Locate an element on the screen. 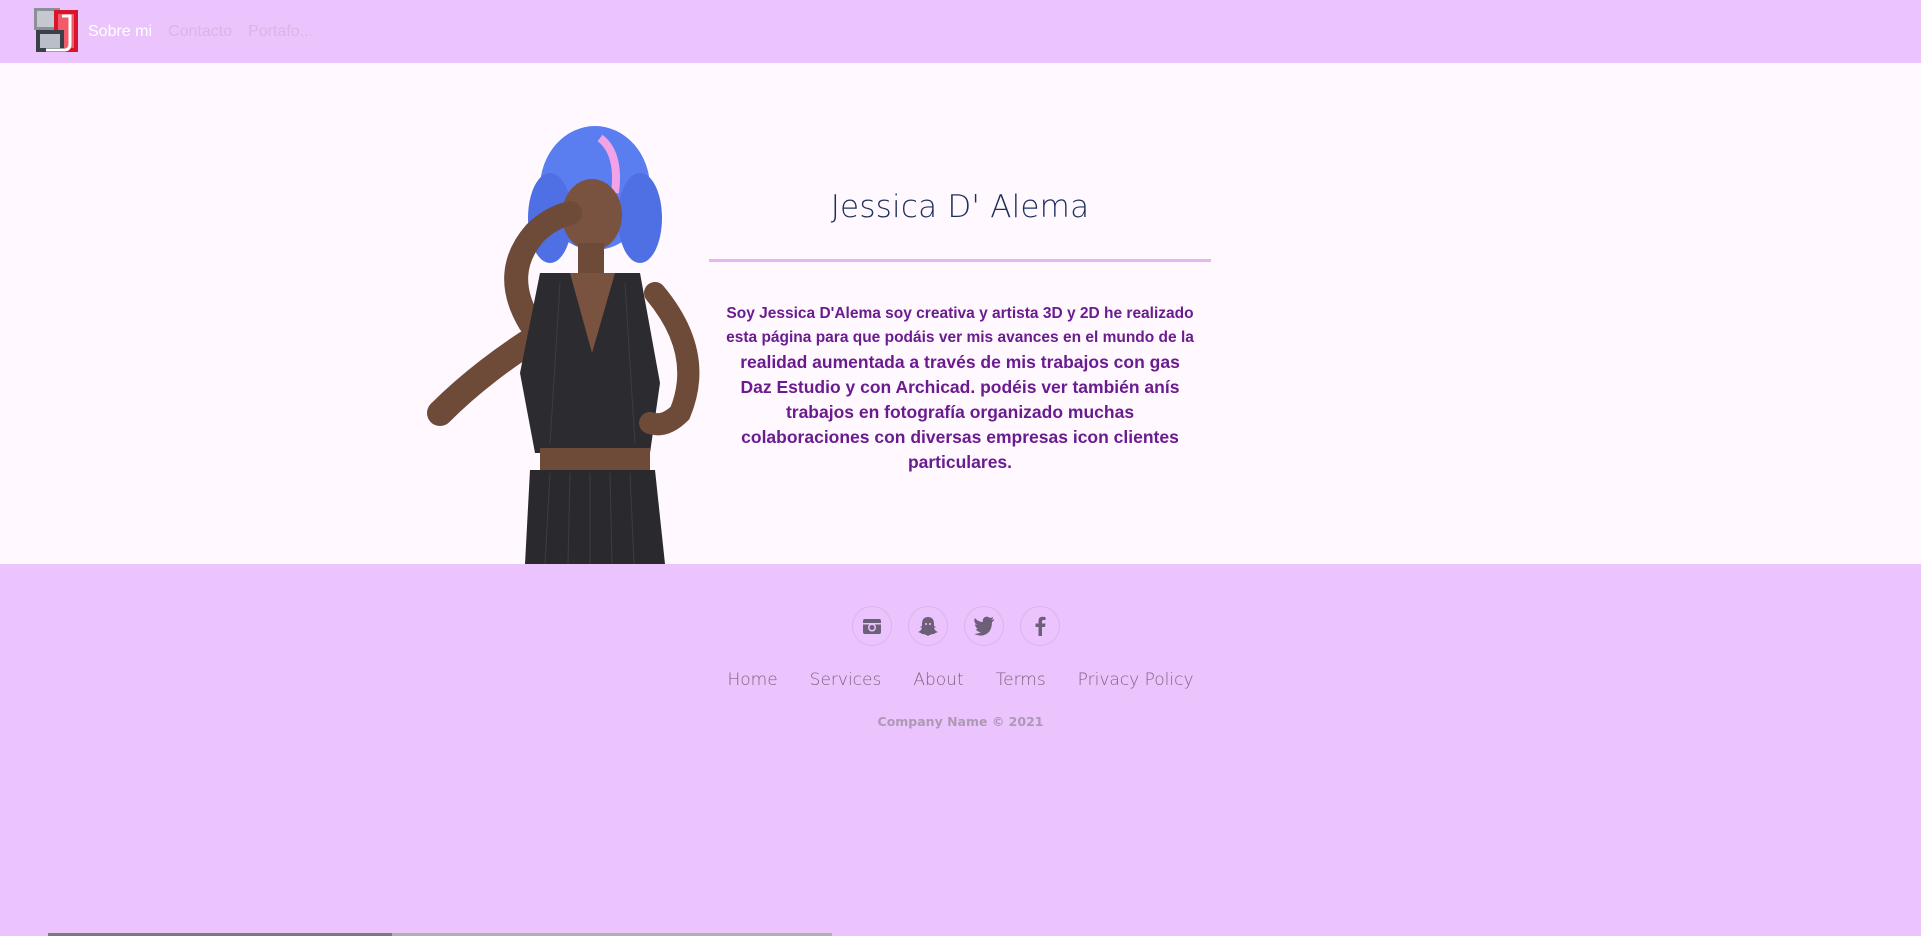  footer-link-privacy-policy: Privacy Policy is located at coordinates (1136, 680).